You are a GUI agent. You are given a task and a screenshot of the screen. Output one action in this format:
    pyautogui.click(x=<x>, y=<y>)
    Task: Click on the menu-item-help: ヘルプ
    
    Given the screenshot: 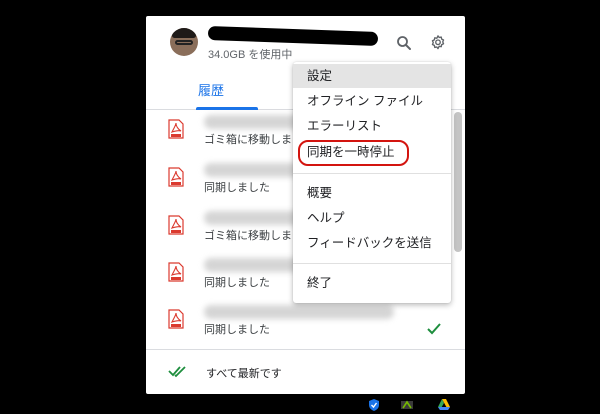 What is the action you would take?
    pyautogui.click(x=372, y=218)
    